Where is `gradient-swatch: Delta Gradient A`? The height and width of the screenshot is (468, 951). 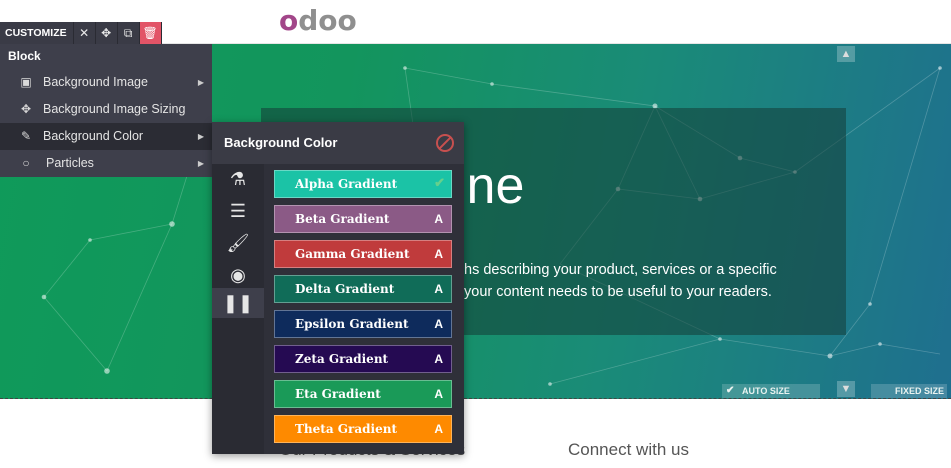
gradient-swatch: Delta Gradient A is located at coordinates (363, 289).